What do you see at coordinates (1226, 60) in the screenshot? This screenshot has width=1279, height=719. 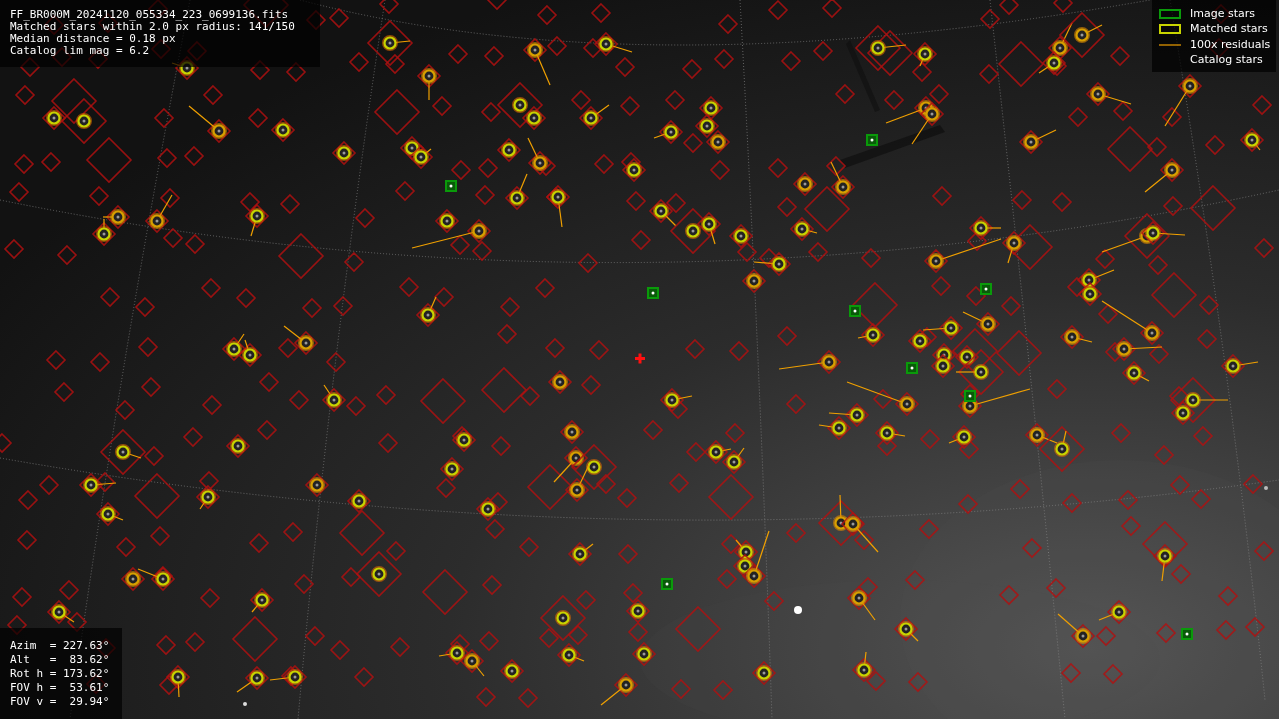 I see `legend-label: Catalog stars` at bounding box center [1226, 60].